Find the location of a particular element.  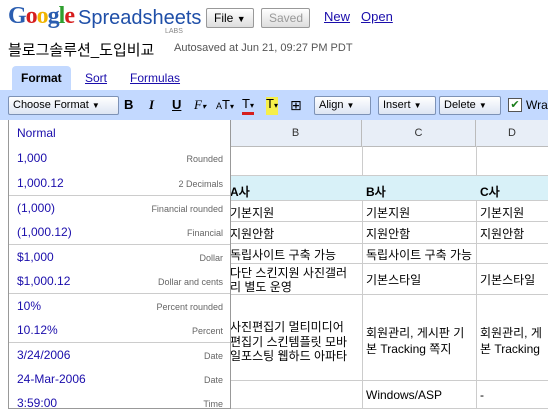

format-option-percent-rounded: 10% Percent rounded is located at coordinates (119, 306).